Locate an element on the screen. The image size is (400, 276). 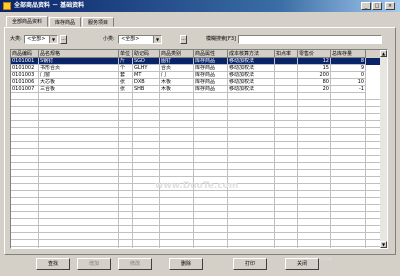
fuzzy-search-input is located at coordinates (310, 39).